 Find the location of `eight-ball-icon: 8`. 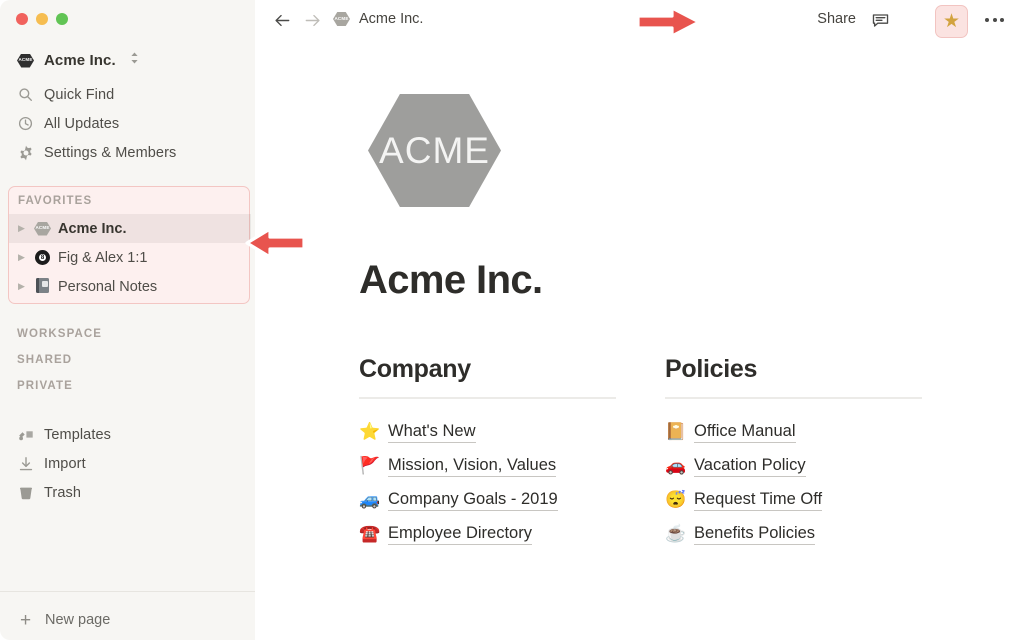

eight-ball-icon: 8 is located at coordinates (42, 257).